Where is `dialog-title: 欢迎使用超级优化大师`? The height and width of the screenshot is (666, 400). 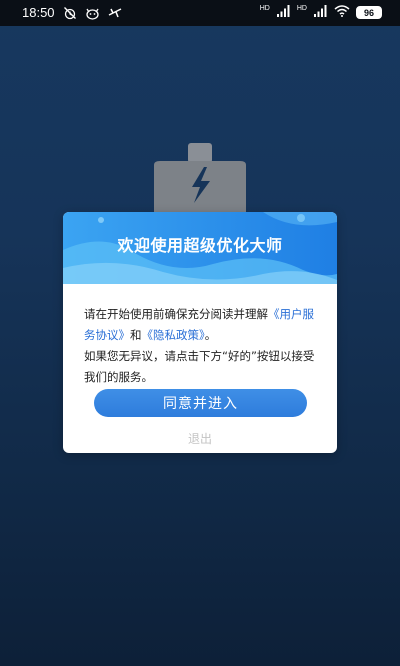
dialog-title: 欢迎使用超级优化大师 is located at coordinates (200, 245).